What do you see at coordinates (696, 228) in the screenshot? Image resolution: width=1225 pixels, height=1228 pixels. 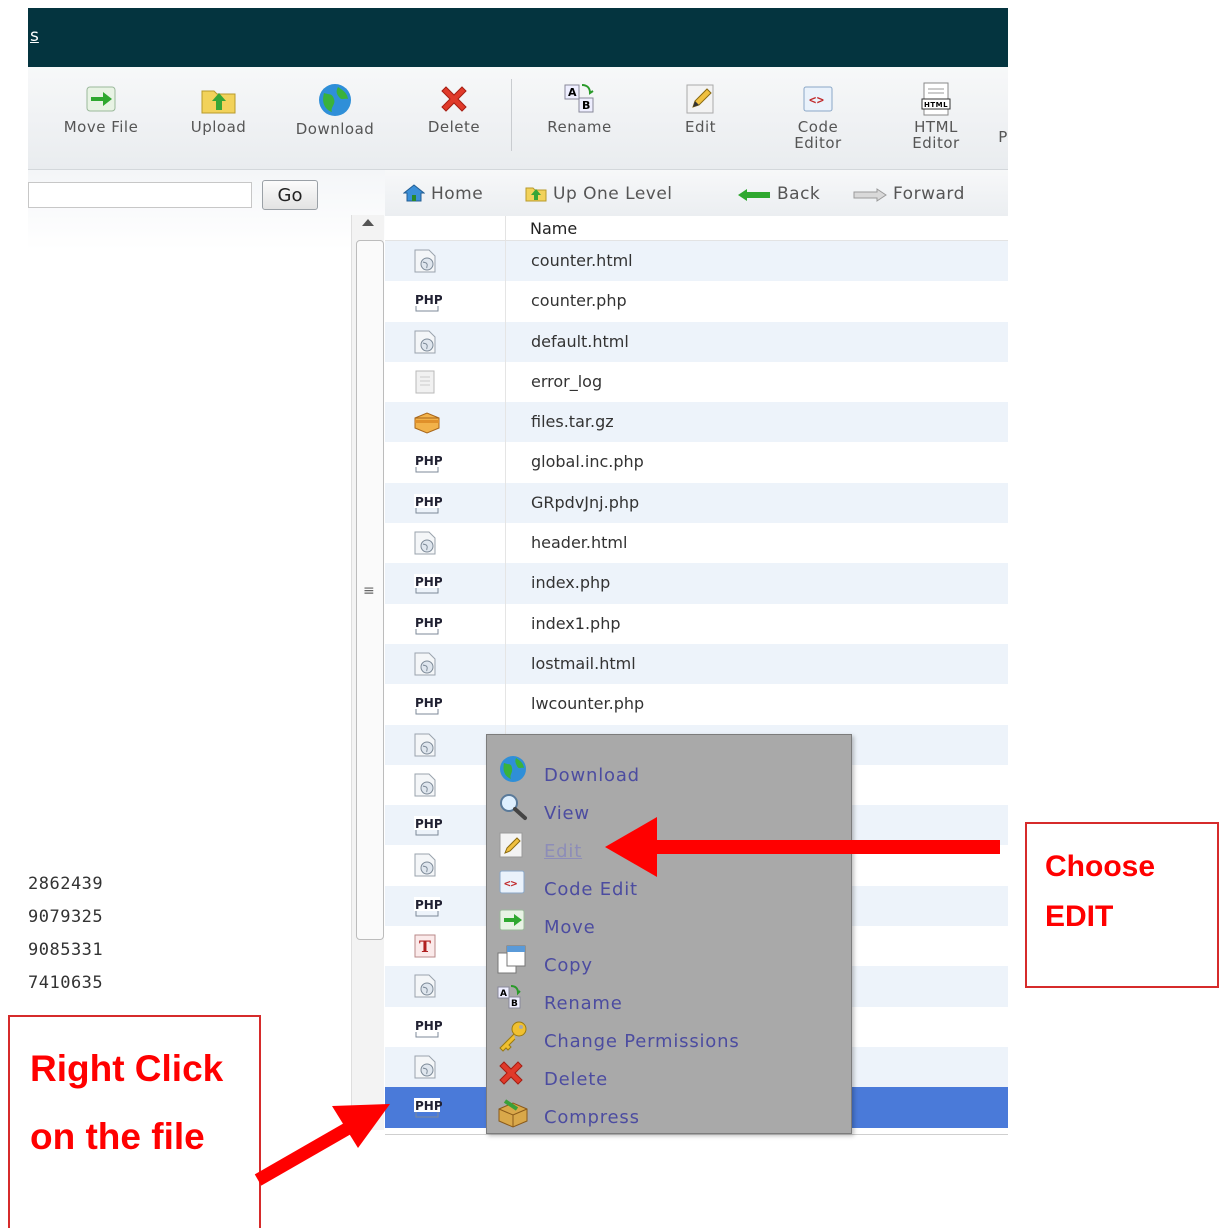 I see `table-header: Name` at bounding box center [696, 228].